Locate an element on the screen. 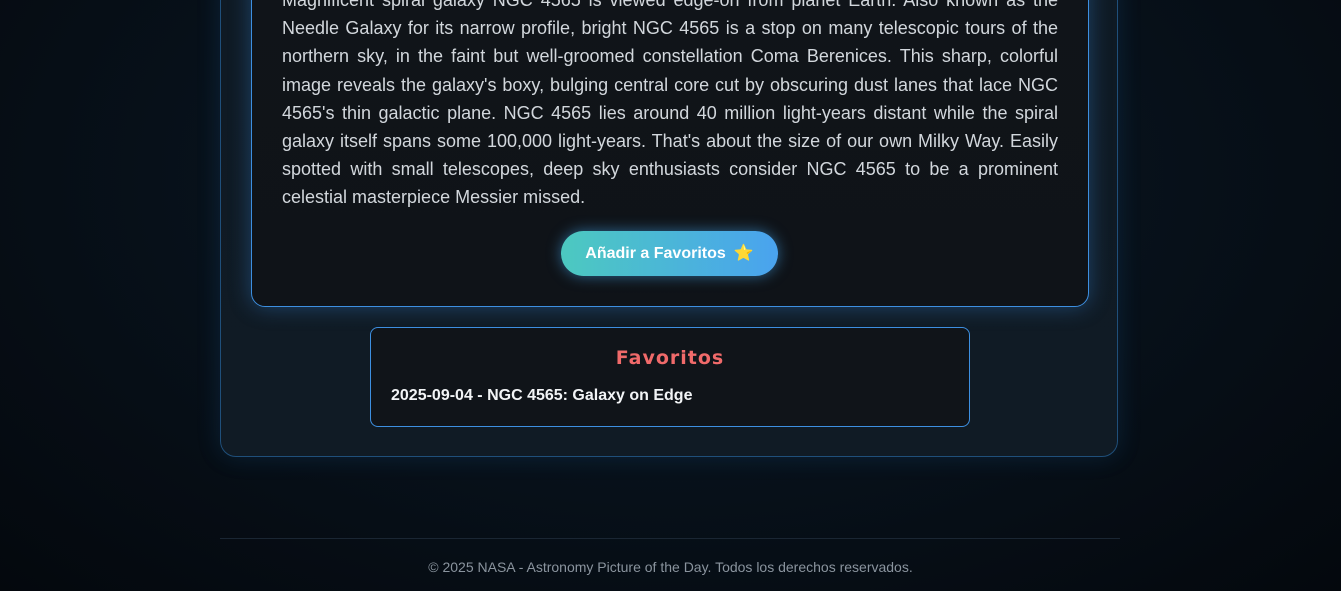 The height and width of the screenshot is (591, 1341). favorite-item: 2025-09-04 - NGC 4565: Galaxy on Edge is located at coordinates (541, 396).